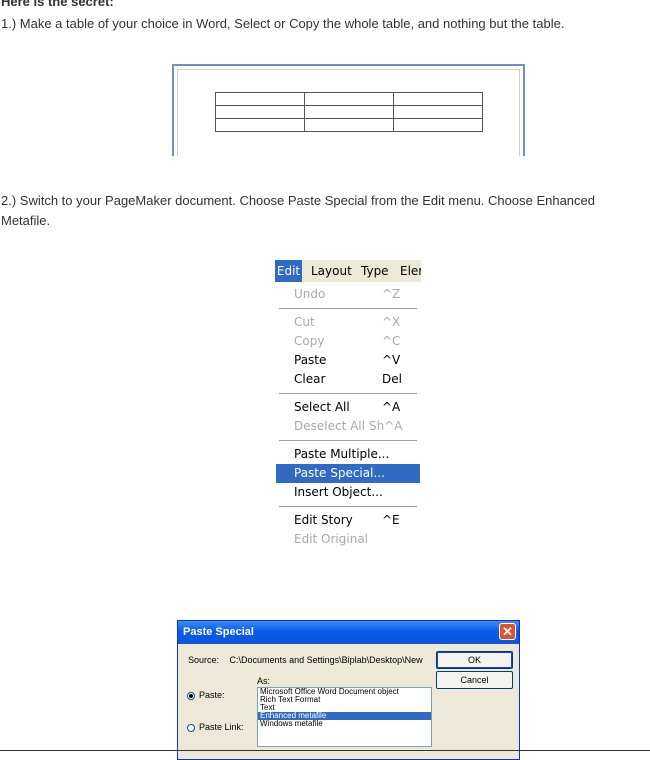 The image size is (650, 760). What do you see at coordinates (344, 724) in the screenshot?
I see `format-option: Windows metafile` at bounding box center [344, 724].